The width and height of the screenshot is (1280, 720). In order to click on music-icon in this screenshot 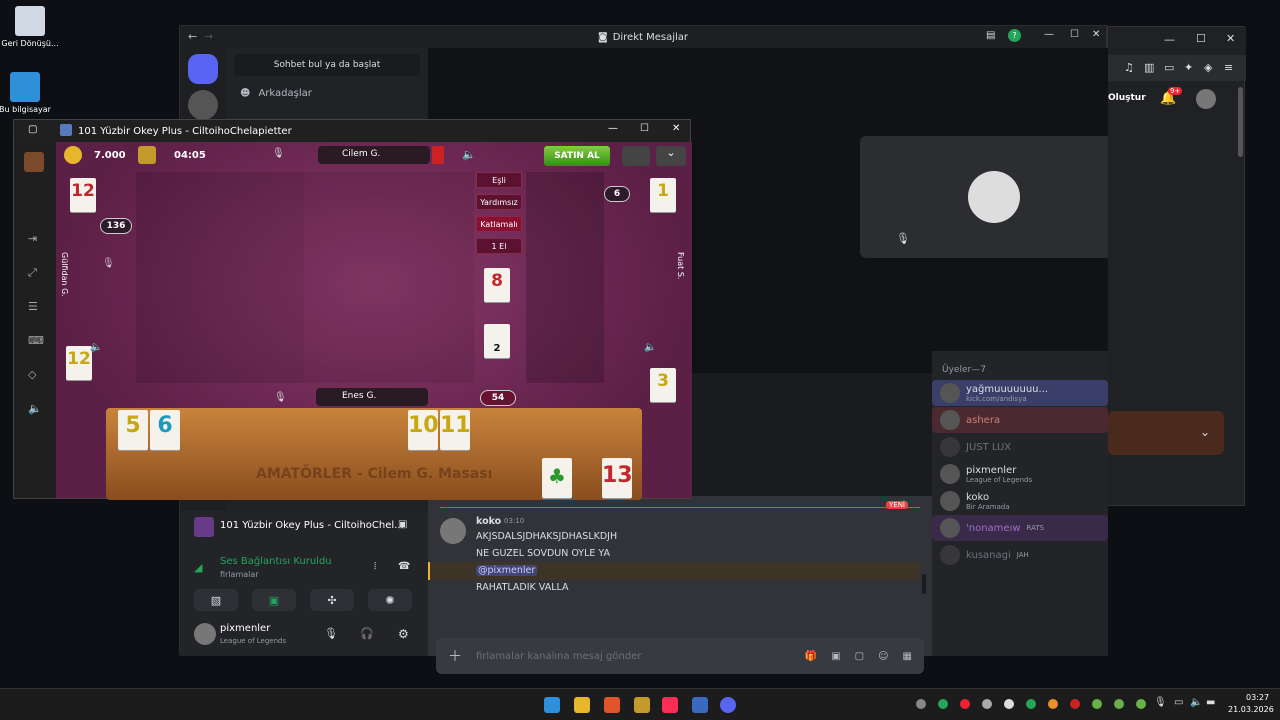, I will do `click(670, 705)`.